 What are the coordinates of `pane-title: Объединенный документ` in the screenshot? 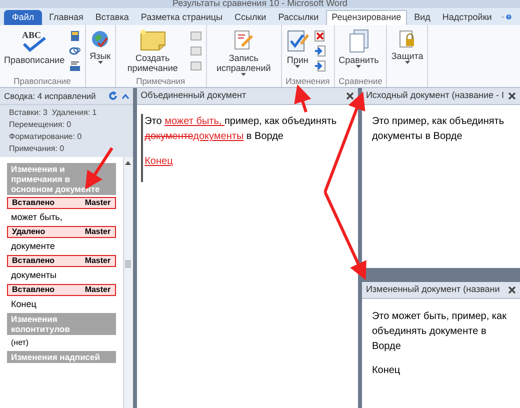 It's located at (193, 95).